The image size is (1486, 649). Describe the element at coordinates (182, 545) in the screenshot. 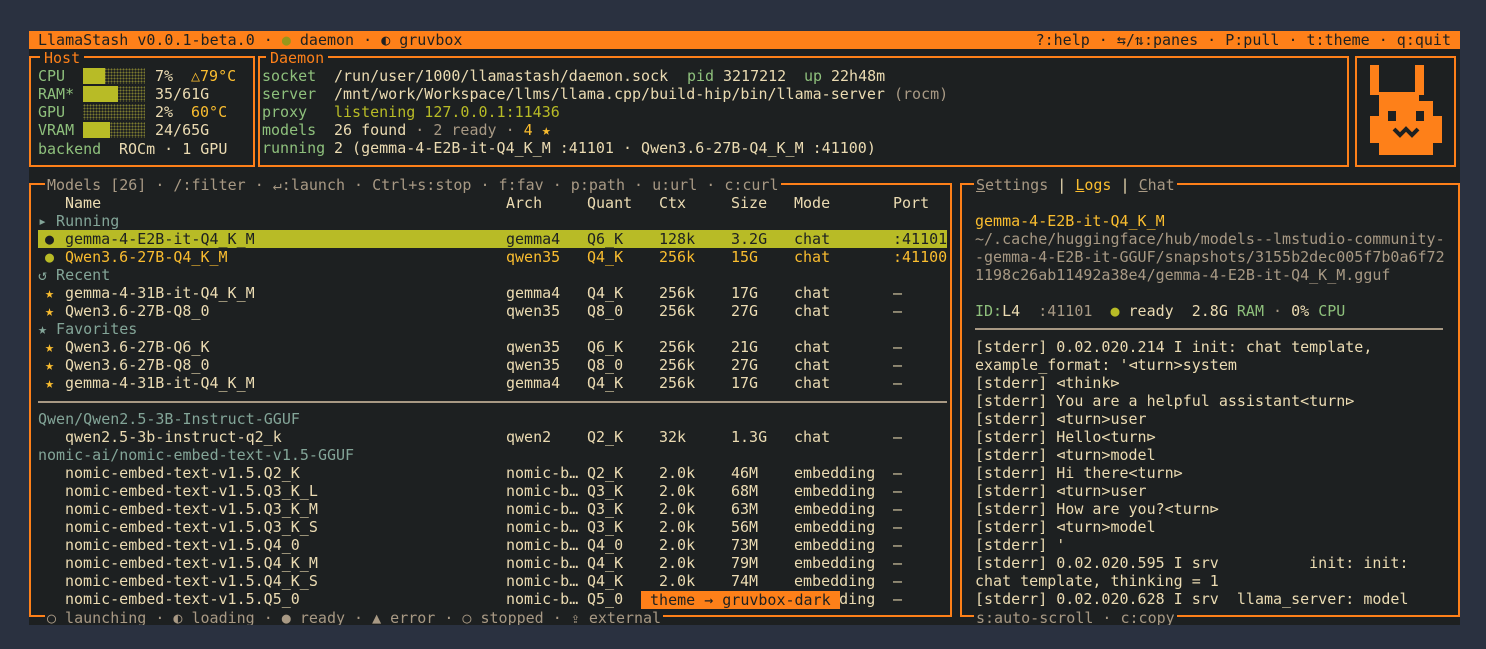

I see `model-name: nomic-embed-text-v1.5.Q4_0` at that location.